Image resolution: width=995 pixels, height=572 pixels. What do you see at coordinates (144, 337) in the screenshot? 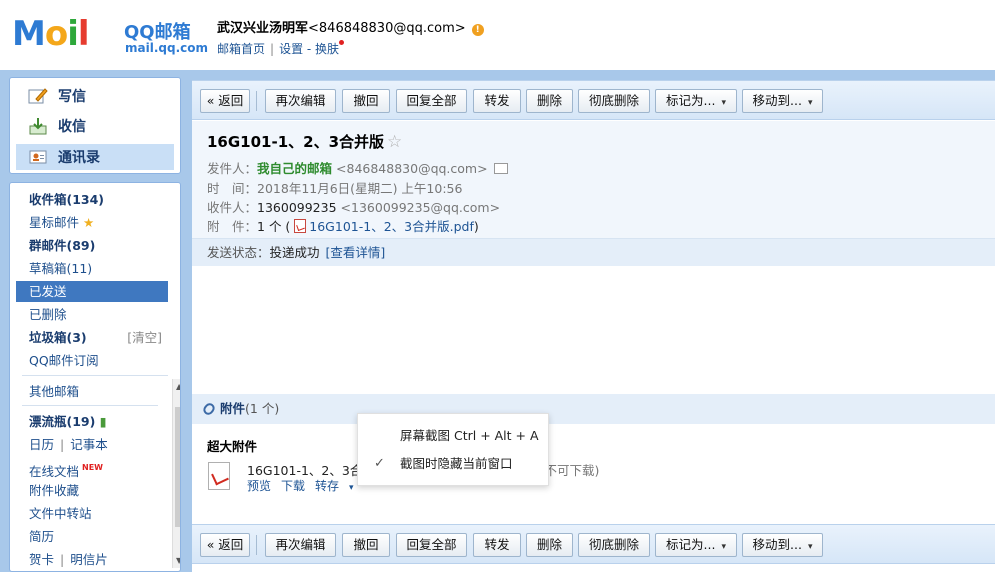
I see `empty-spam-link: [清空]` at bounding box center [144, 337].